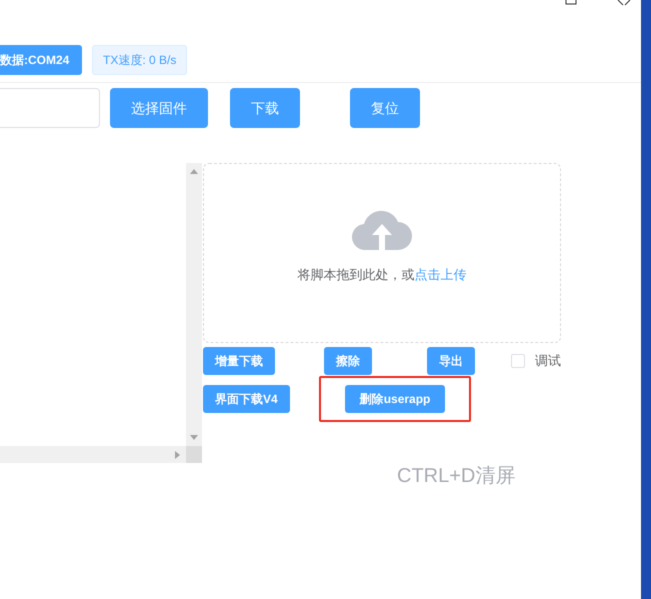 This screenshot has height=599, width=651. Describe the element at coordinates (440, 274) in the screenshot. I see `upload-link: 点击上传` at that location.